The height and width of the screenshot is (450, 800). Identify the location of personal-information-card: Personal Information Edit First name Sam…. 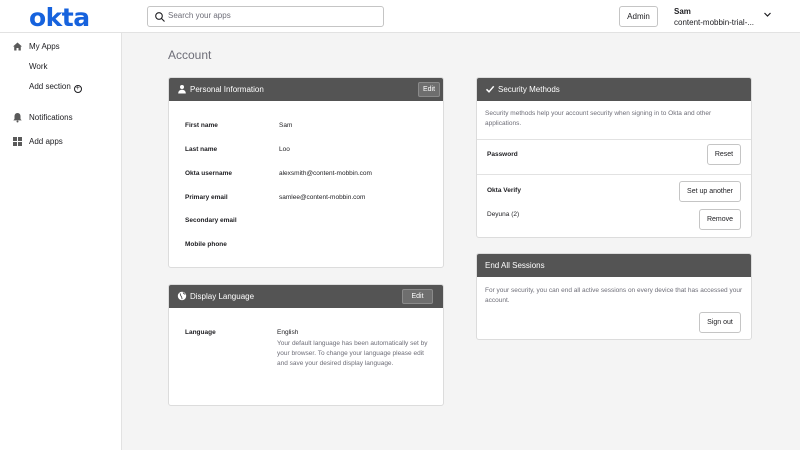
(306, 172).